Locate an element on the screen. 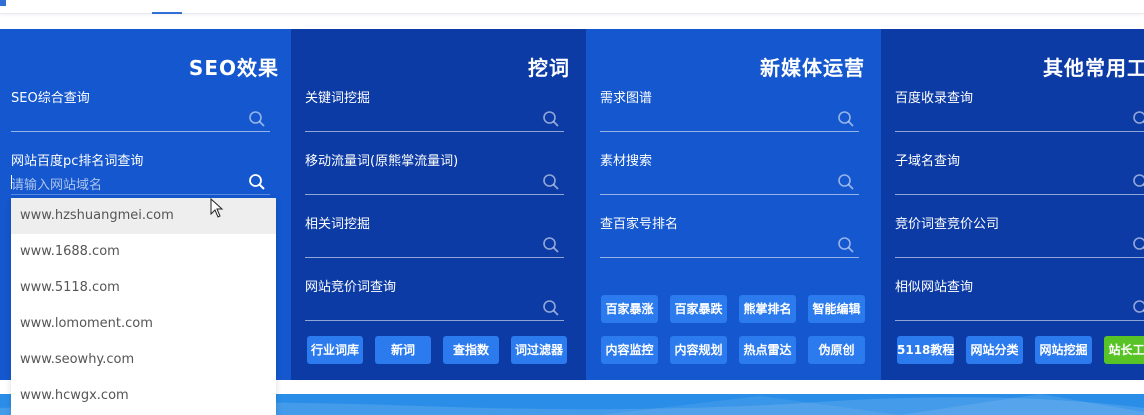 This screenshot has height=415, width=1144. field-label: 子域名查询 is located at coordinates (928, 161).